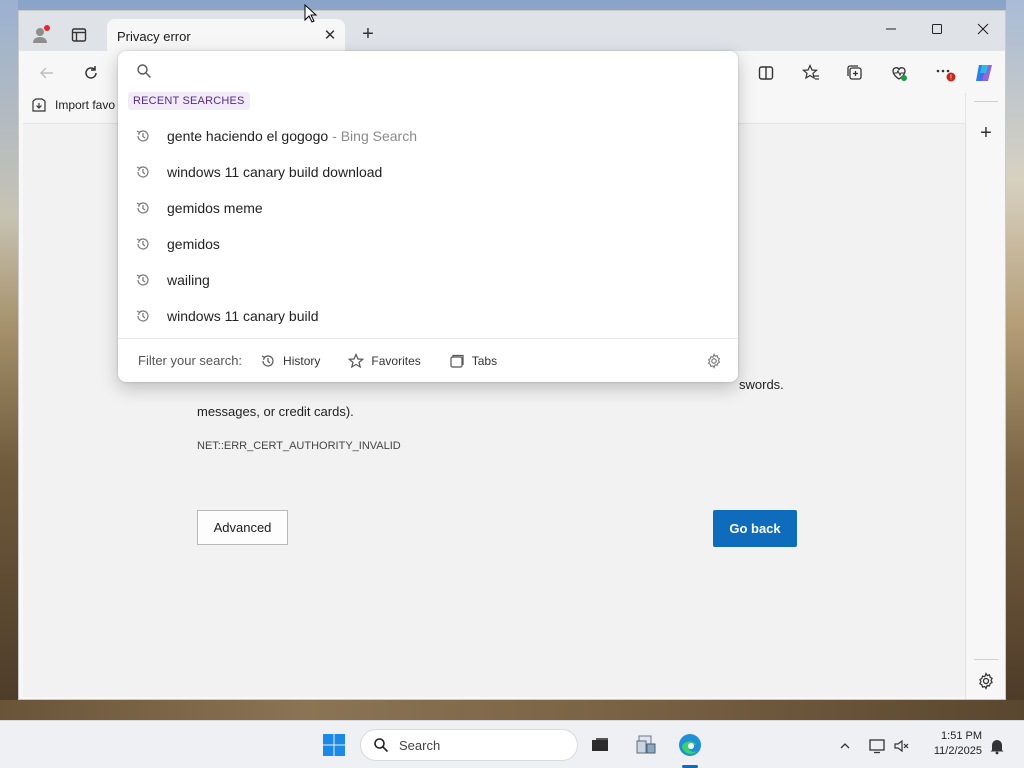 Image resolution: width=1024 pixels, height=768 pixels. What do you see at coordinates (154, 36) in the screenshot?
I see `tab-title: Privacy error` at bounding box center [154, 36].